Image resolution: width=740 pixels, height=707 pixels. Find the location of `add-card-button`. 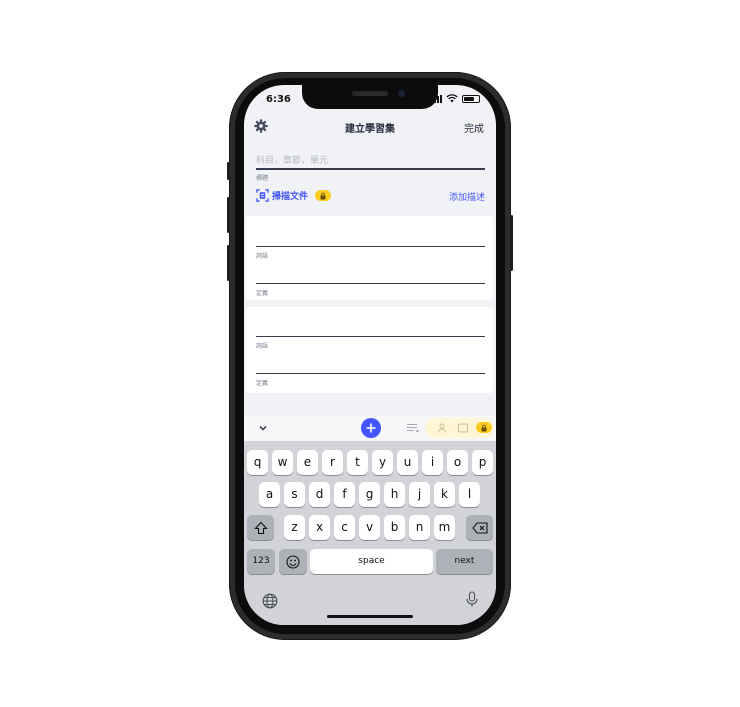

add-card-button is located at coordinates (371, 428).